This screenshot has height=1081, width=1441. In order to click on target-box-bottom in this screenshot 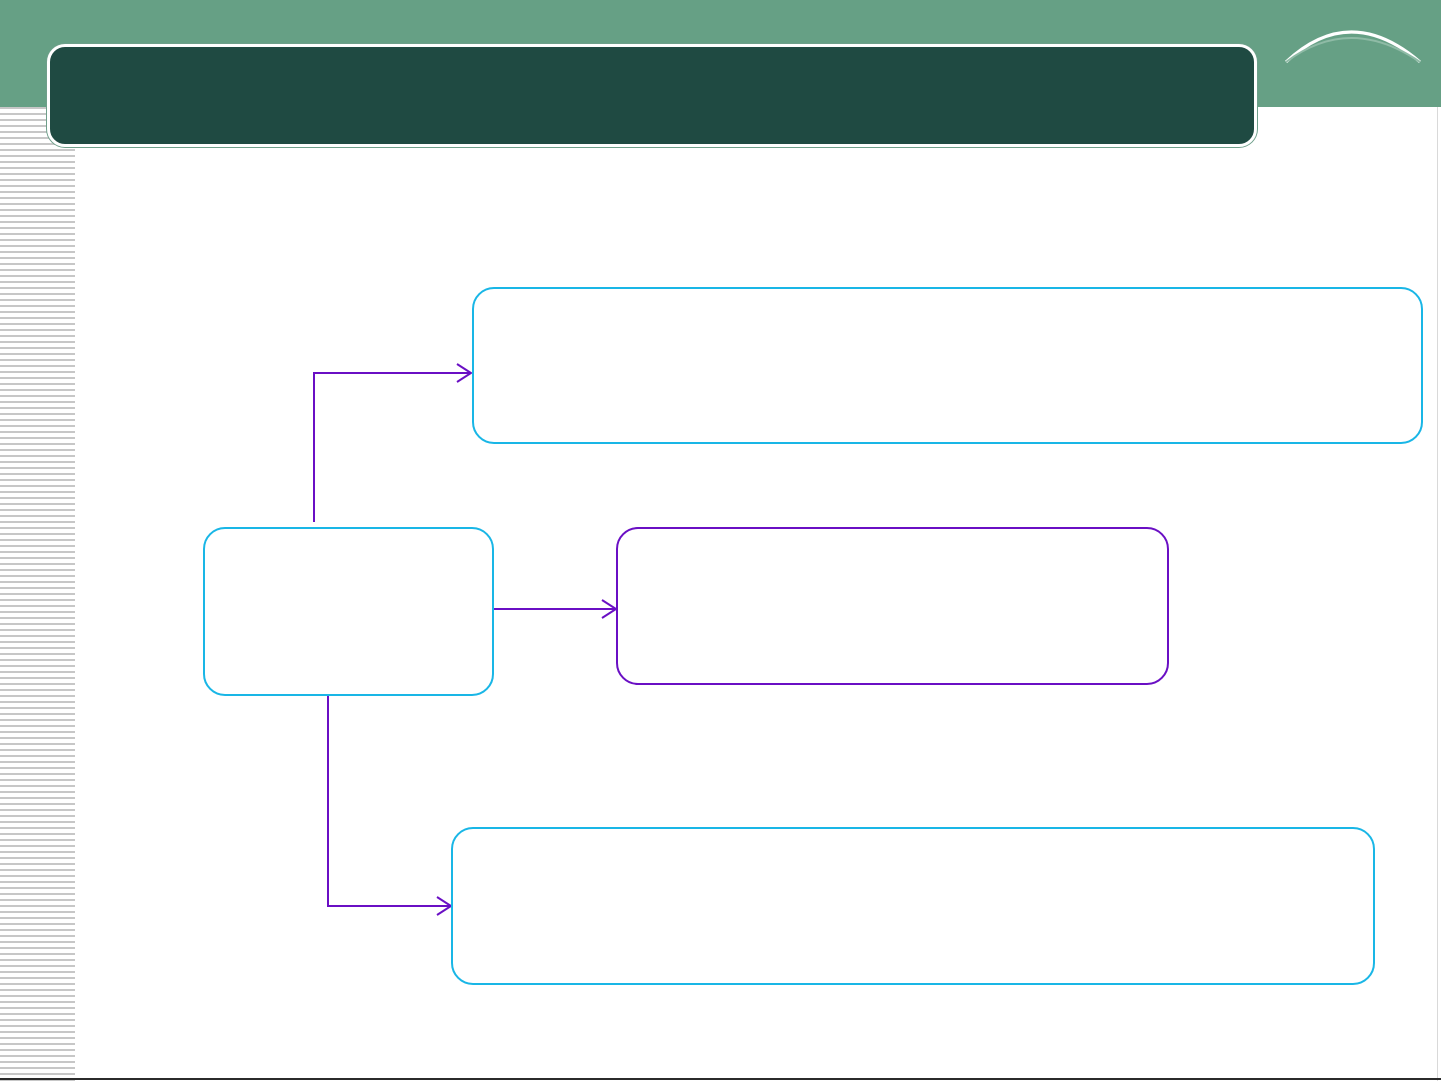, I will do `click(913, 906)`.